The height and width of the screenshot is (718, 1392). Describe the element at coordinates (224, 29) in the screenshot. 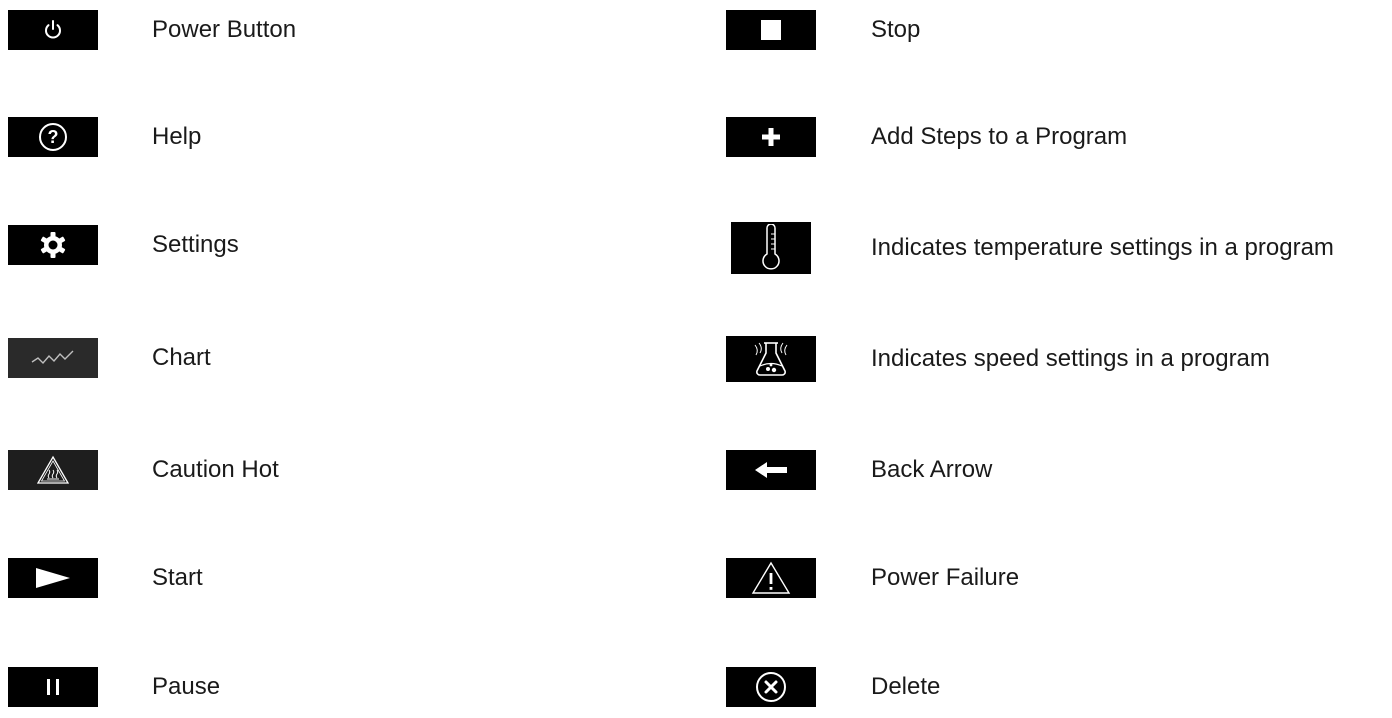

I see `legend-label: Power Button` at that location.